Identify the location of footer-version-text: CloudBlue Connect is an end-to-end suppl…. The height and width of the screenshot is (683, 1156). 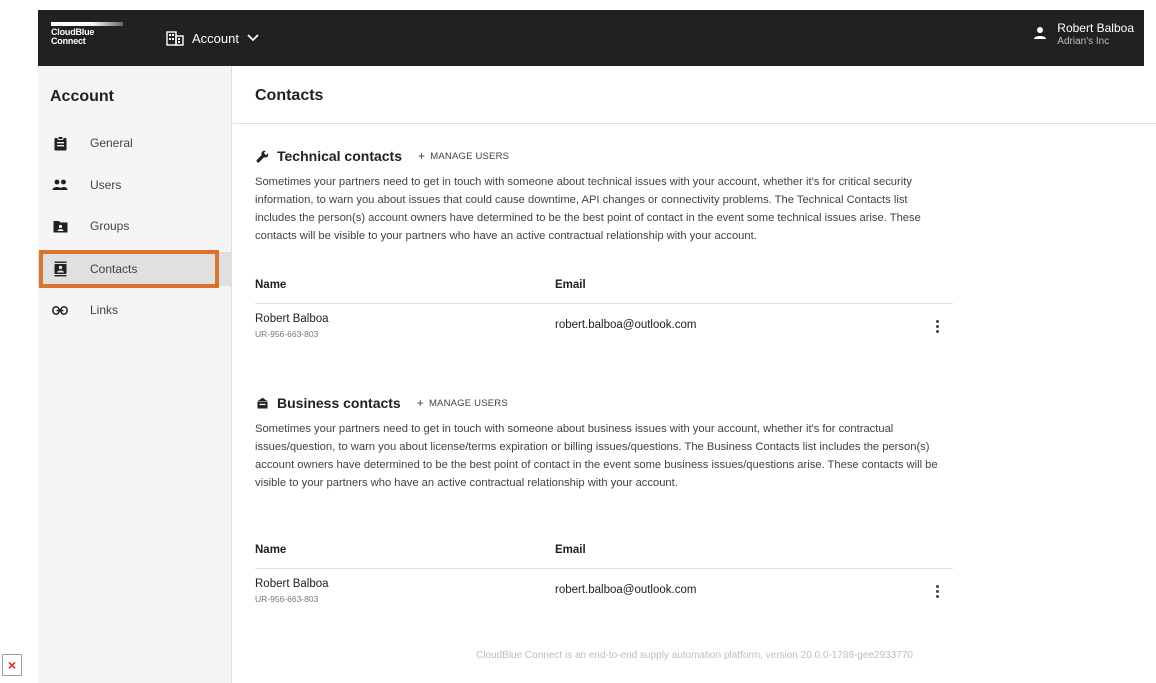
(694, 655).